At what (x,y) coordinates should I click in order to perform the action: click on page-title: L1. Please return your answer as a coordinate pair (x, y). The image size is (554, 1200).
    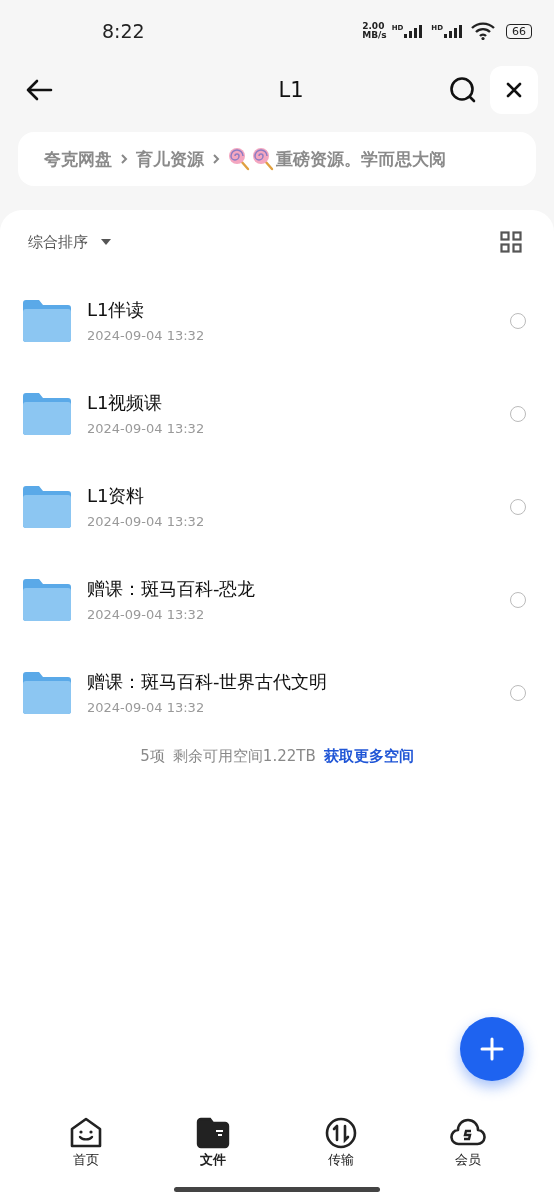
    Looking at the image, I should click on (291, 90).